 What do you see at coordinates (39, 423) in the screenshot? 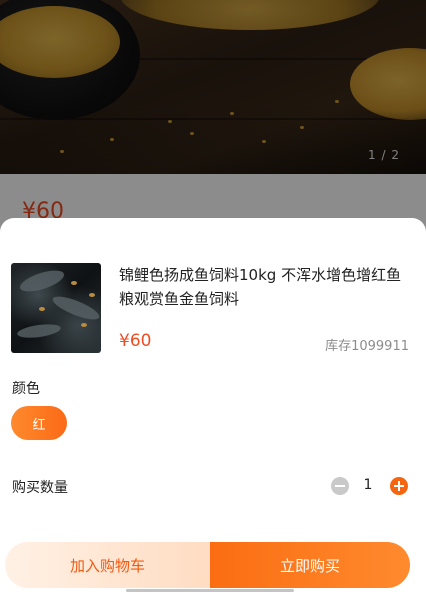
I see `color-option-red: 红` at bounding box center [39, 423].